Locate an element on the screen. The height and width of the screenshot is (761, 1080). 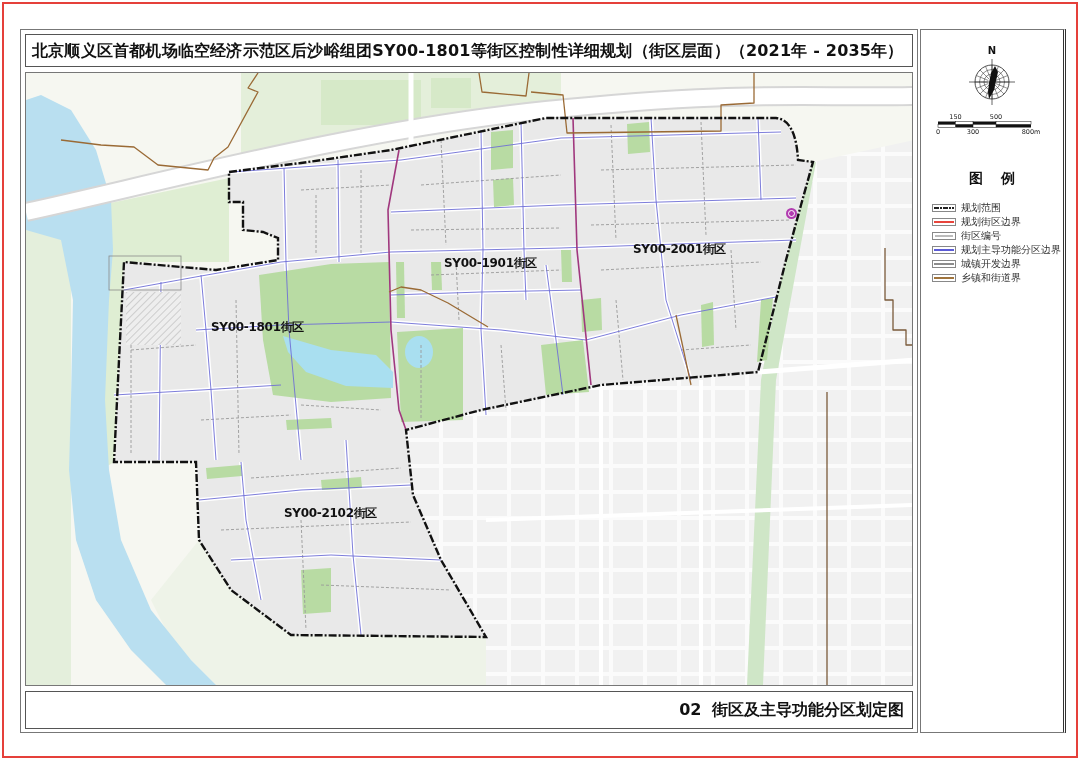
district-label: SY00-1801街区 is located at coordinates (258, 327).